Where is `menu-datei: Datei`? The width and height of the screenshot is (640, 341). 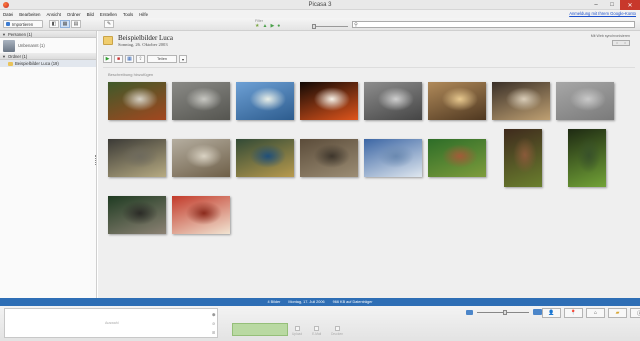 menu-datei: Datei is located at coordinates (8, 14).